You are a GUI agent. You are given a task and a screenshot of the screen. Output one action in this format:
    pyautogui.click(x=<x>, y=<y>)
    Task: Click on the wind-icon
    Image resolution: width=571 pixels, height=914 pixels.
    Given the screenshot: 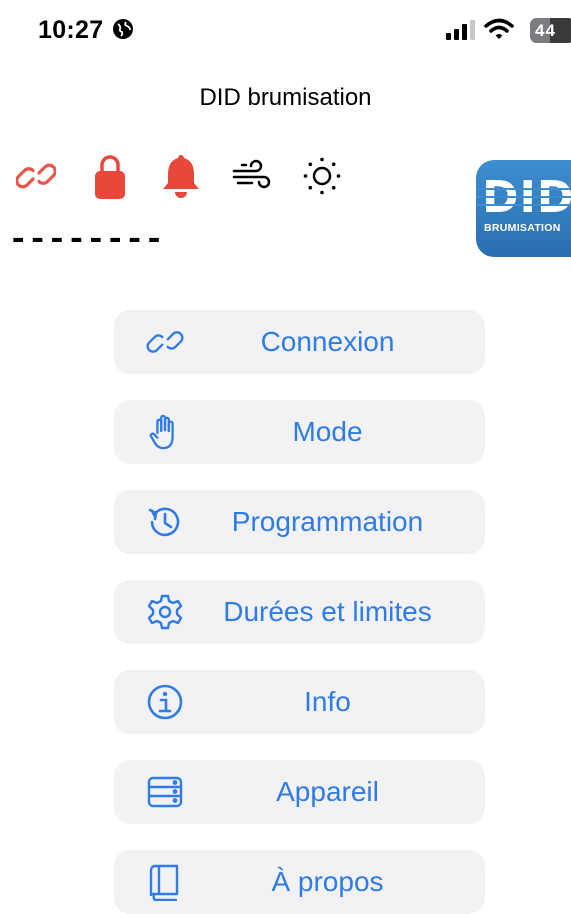 What is the action you would take?
    pyautogui.click(x=252, y=178)
    